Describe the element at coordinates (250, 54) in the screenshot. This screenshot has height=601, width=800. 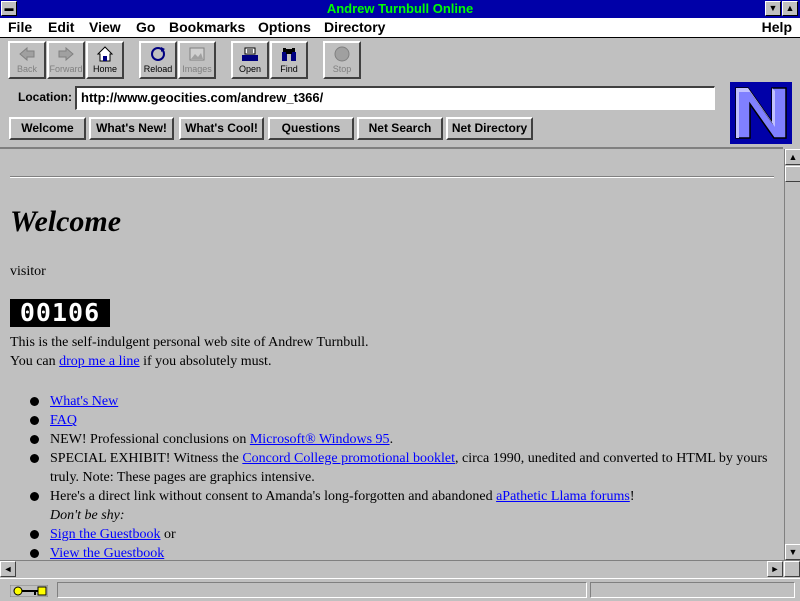
I see `open-icon` at that location.